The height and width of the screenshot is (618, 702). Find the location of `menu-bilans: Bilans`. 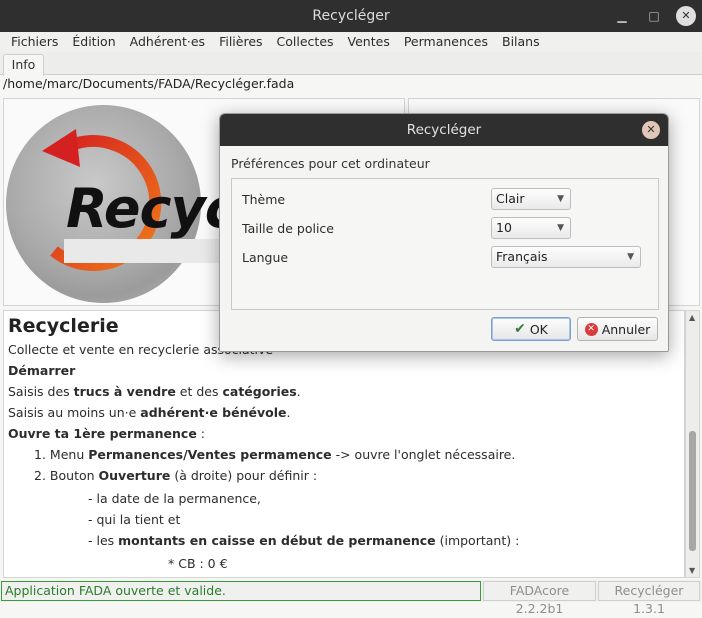

menu-bilans: Bilans is located at coordinates (521, 42).